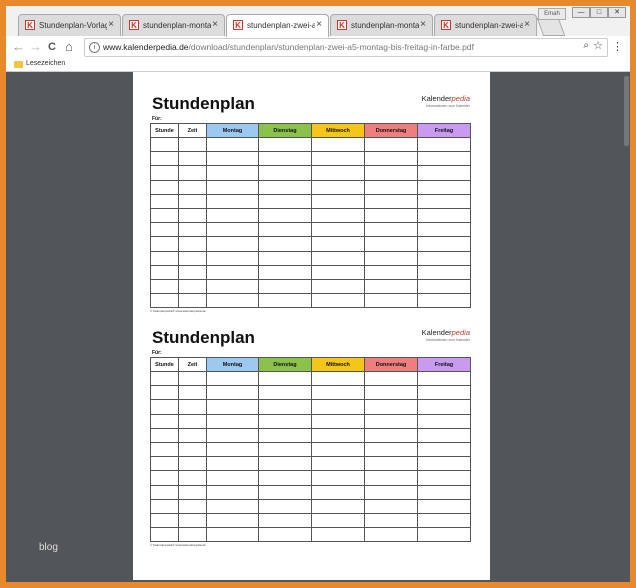 This screenshot has height=588, width=636. I want to click on tab-1: K Stundenplan-Vorlag ×, so click(69, 25).